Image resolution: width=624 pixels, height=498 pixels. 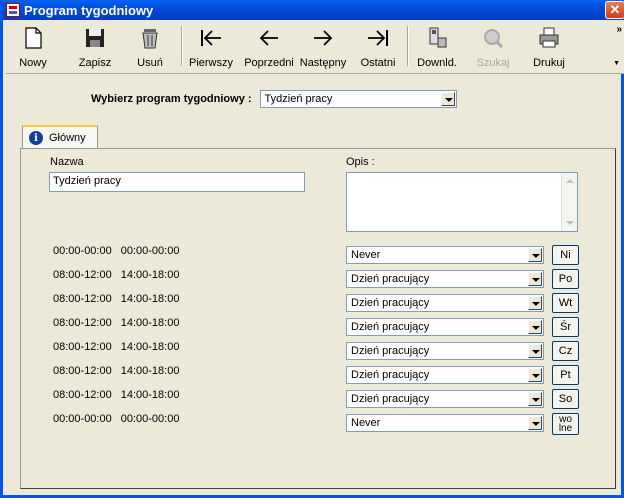 I want to click on download-button: Downld., so click(x=437, y=47).